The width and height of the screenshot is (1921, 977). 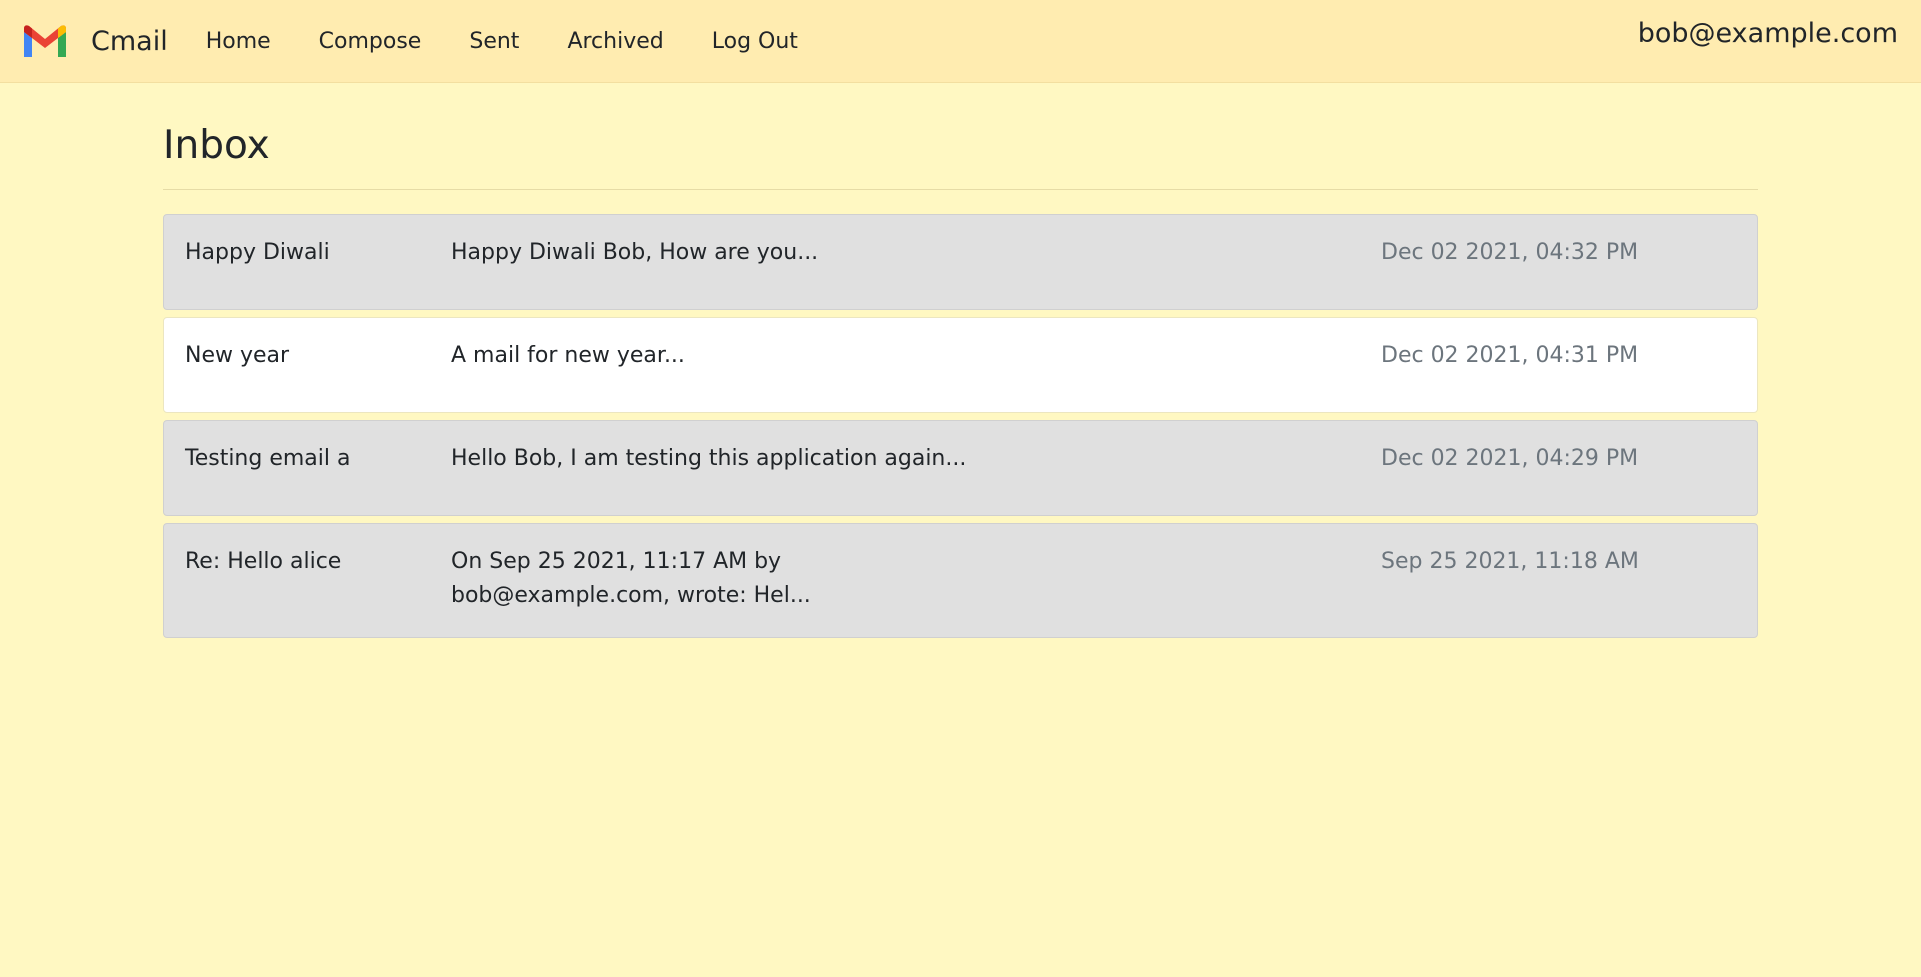 What do you see at coordinates (370, 41) in the screenshot?
I see `nav-compose-link: Compose` at bounding box center [370, 41].